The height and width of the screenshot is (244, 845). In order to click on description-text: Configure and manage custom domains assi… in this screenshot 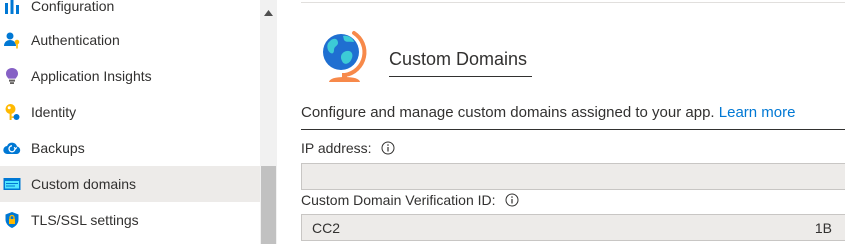, I will do `click(508, 112)`.